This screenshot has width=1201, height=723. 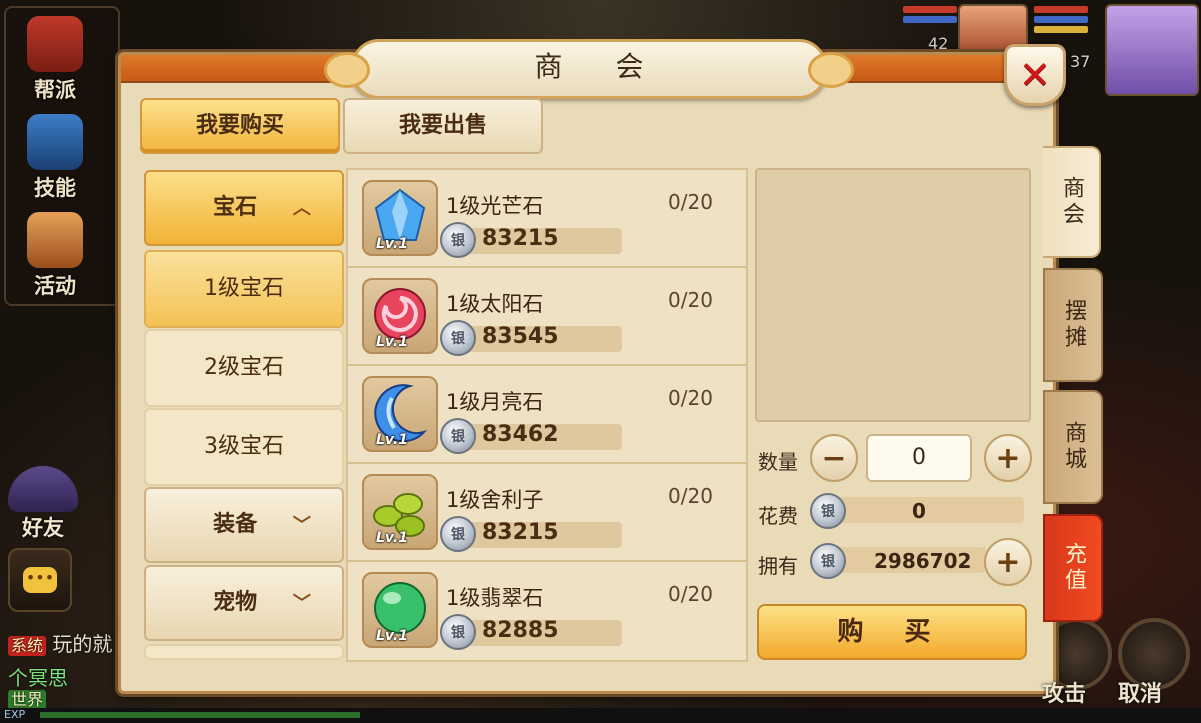 I want to click on add-silver-button: +, so click(x=1008, y=562).